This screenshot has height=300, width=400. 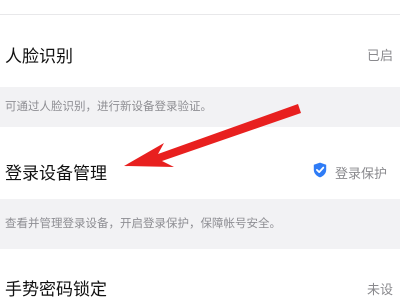 I want to click on device-management-title: 登录设备管理, so click(x=56, y=174).